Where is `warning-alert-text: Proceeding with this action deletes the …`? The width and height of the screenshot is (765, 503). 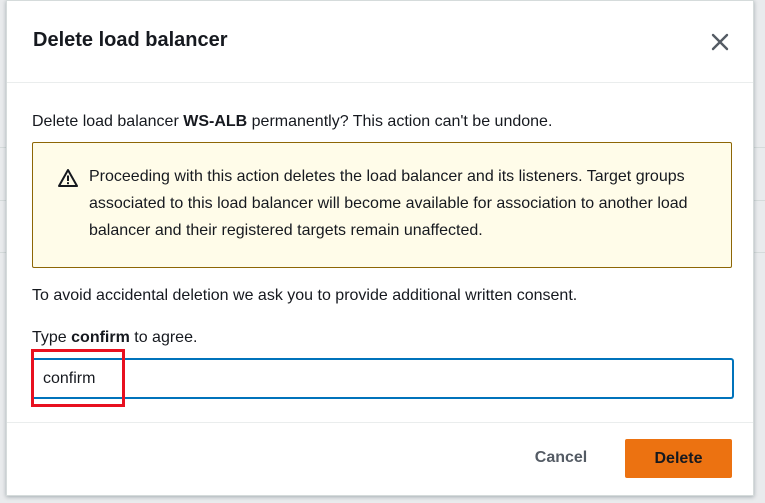 warning-alert-text: Proceeding with this action deletes the … is located at coordinates (388, 203).